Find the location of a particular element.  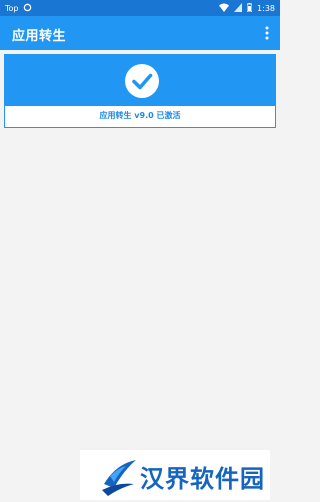

battery-icon is located at coordinates (249, 8).